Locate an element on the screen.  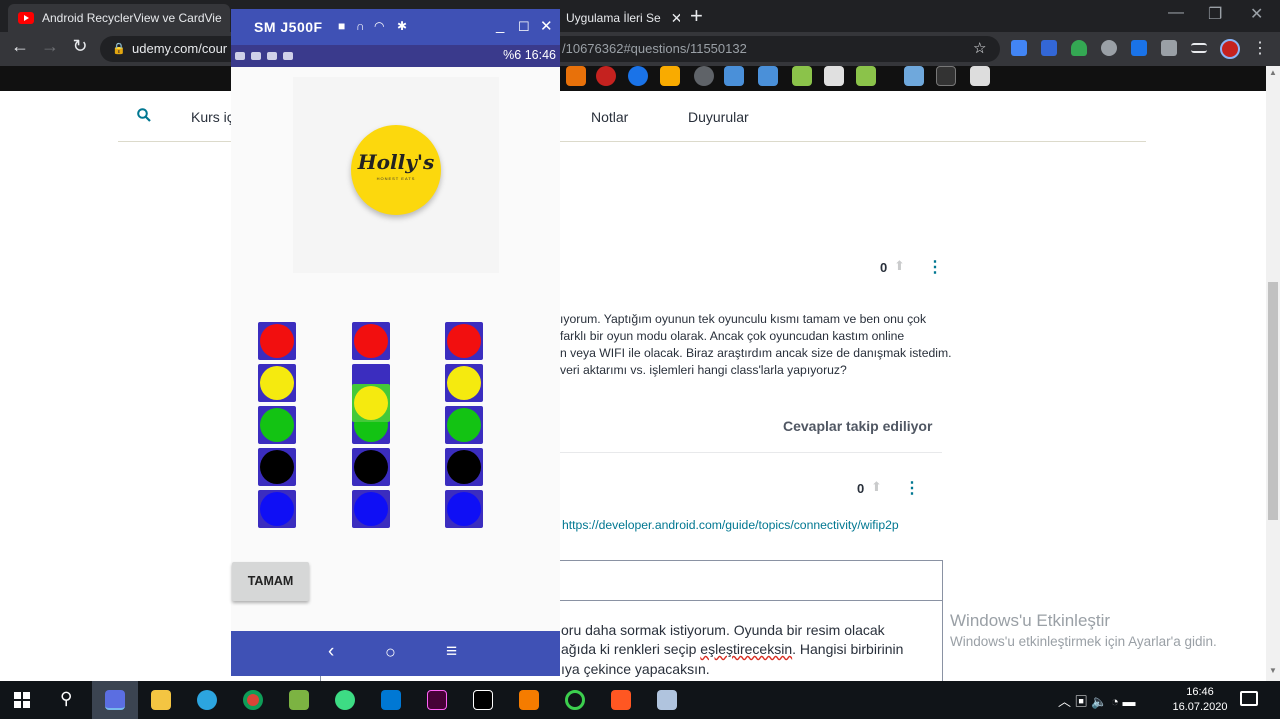
close-icon: ✕ is located at coordinates (546, 26).